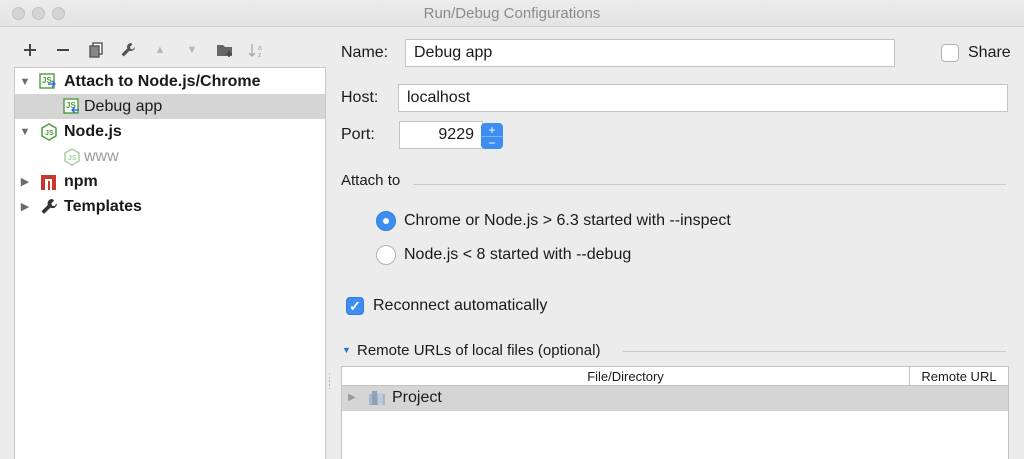  I want to click on radio-debug, so click(386, 255).